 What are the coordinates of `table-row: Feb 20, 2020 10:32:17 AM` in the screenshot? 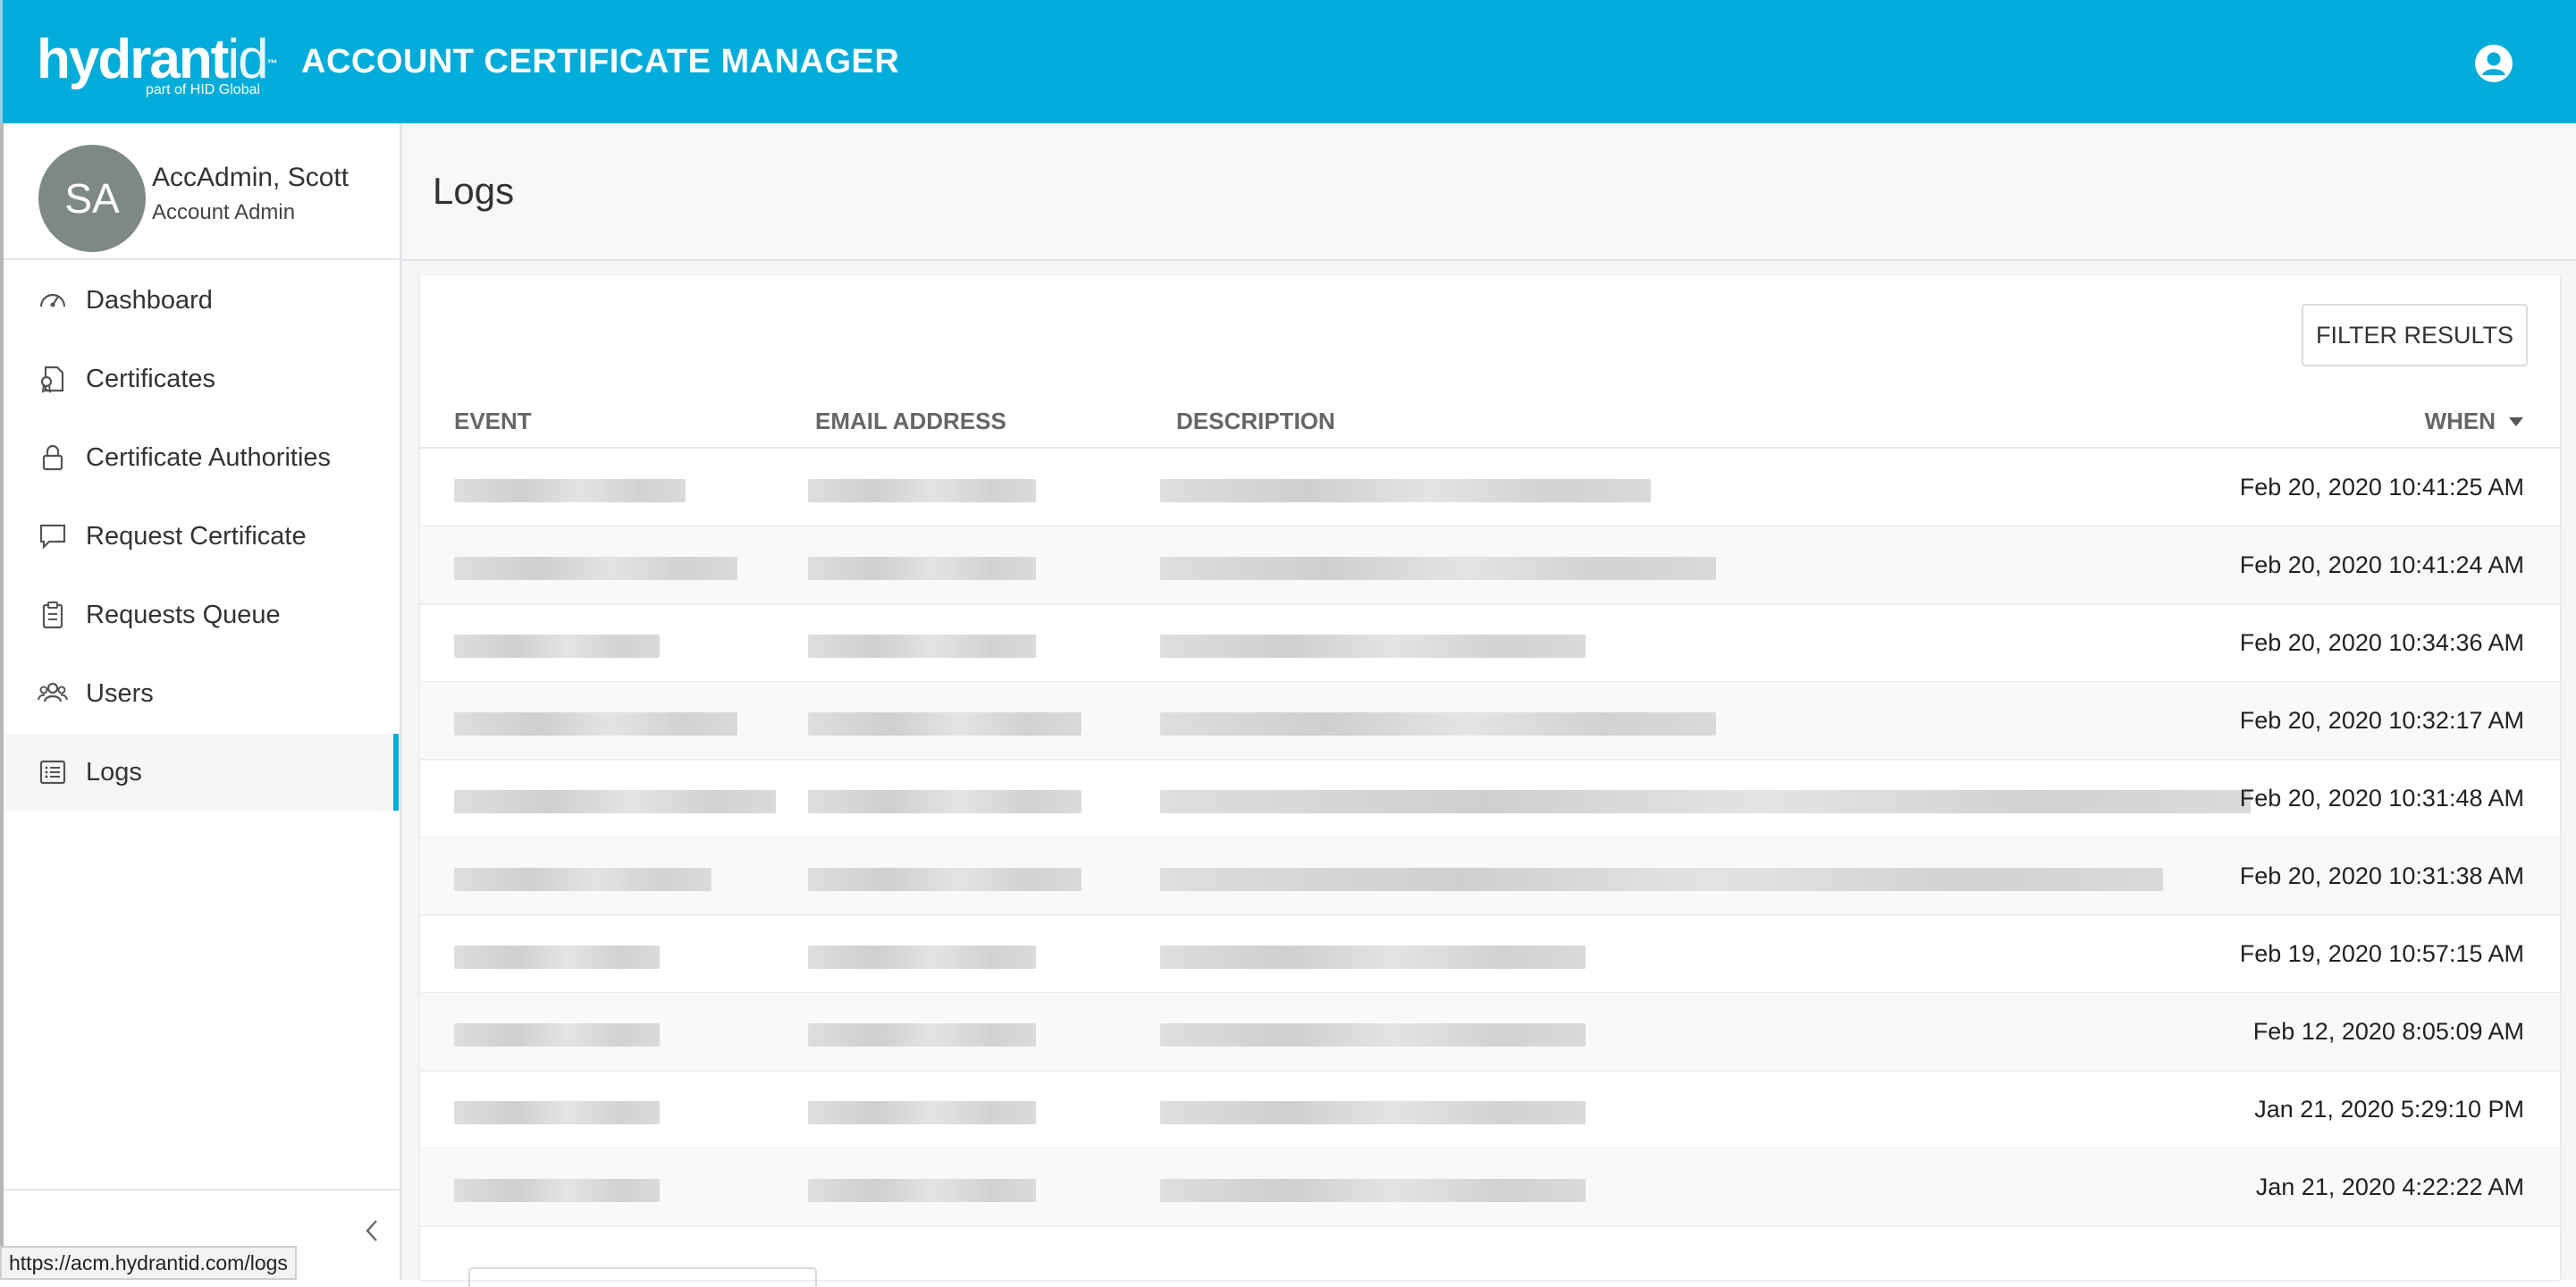 It's located at (1490, 722).